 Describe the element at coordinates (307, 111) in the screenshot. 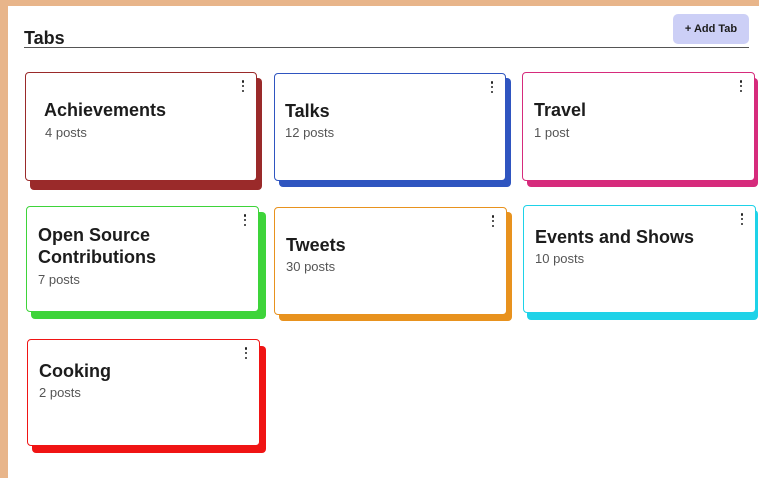

I see `card-title: Talks` at that location.